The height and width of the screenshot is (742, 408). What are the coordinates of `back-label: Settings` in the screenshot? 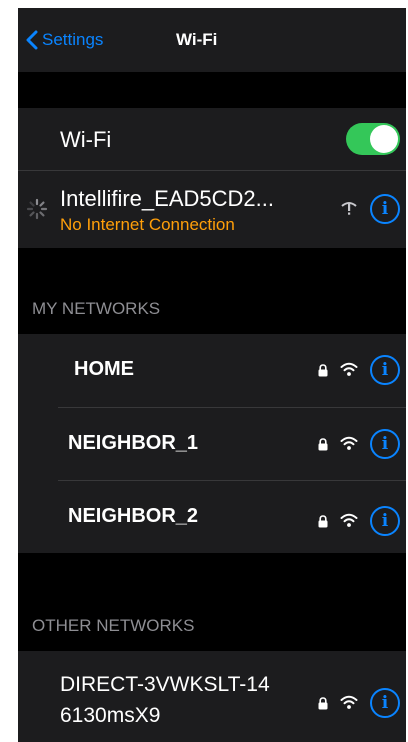 It's located at (73, 39).